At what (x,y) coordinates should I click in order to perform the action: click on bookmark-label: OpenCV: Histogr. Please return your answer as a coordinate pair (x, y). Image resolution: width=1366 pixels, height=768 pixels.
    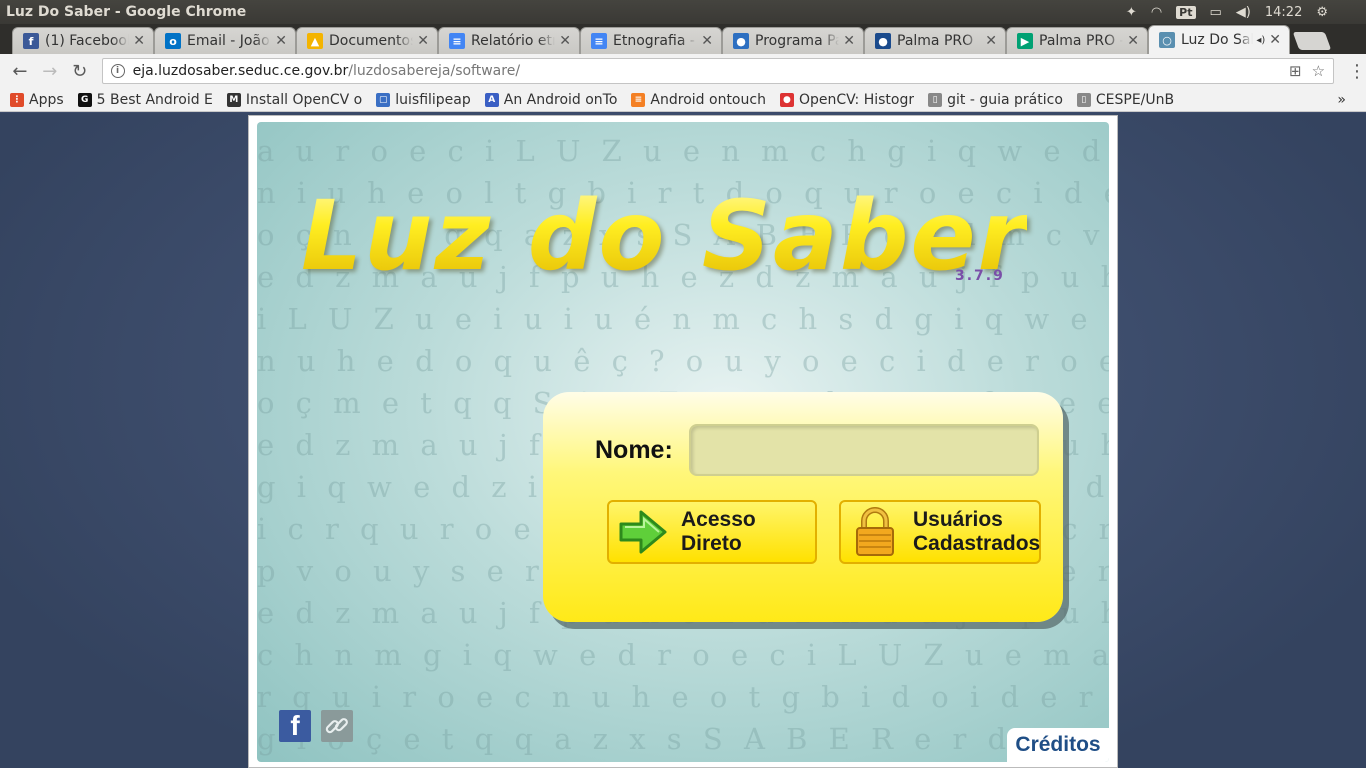
    Looking at the image, I should click on (856, 99).